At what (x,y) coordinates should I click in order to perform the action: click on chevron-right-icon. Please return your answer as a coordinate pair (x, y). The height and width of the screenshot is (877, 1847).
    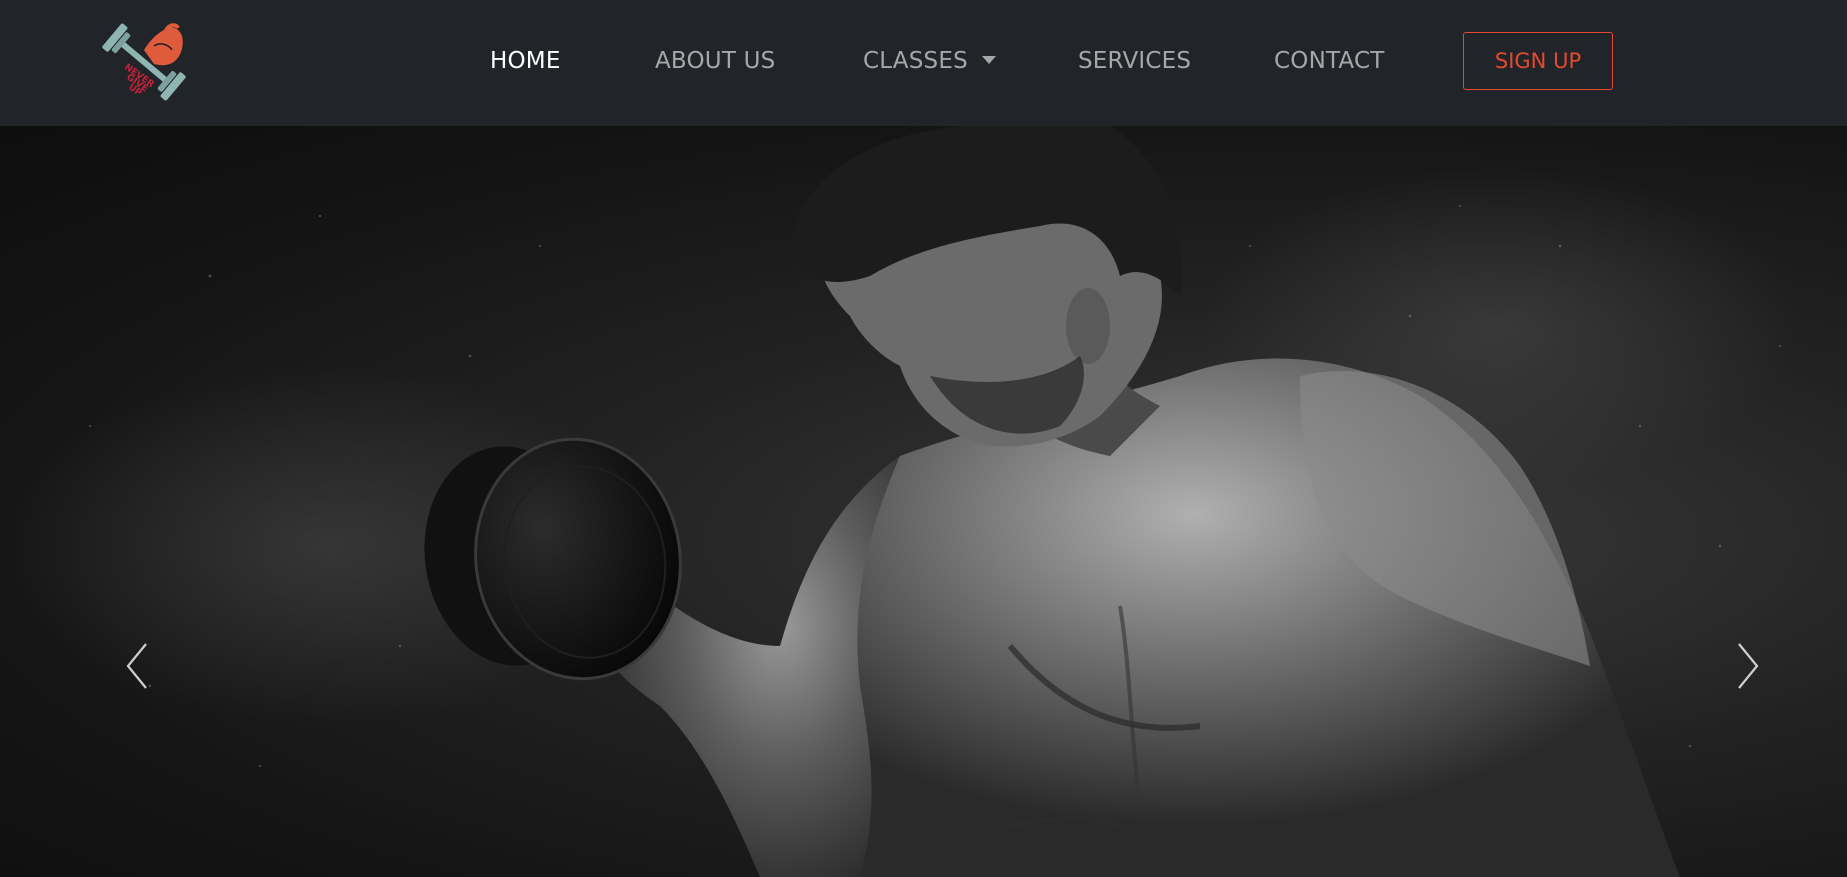
    Looking at the image, I should click on (1748, 666).